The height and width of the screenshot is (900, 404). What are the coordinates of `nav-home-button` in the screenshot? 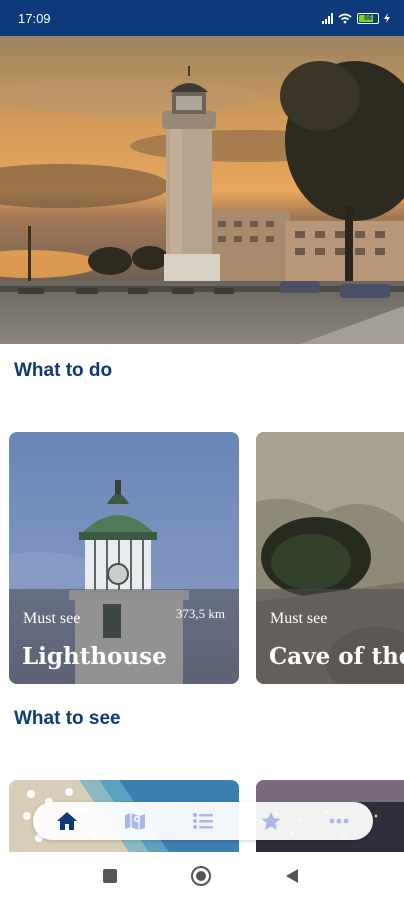 It's located at (67, 821).